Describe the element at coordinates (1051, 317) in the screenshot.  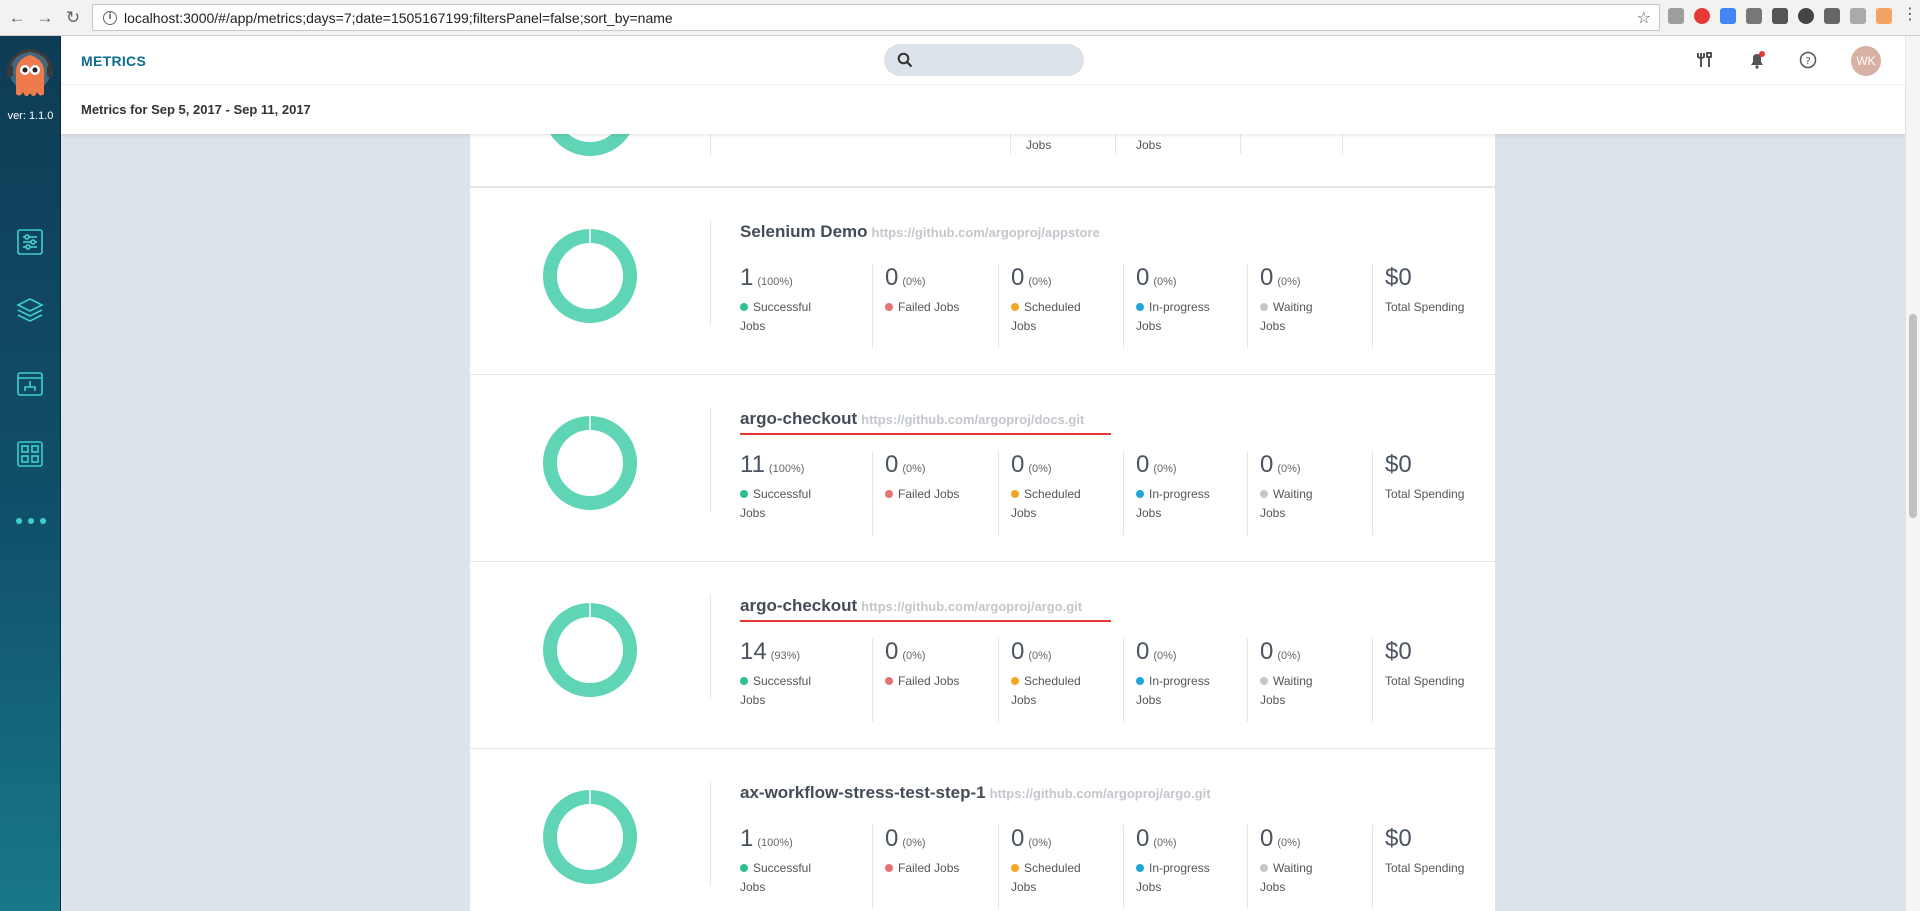
I see `scheduled-label: Scheduled Jobs` at that location.